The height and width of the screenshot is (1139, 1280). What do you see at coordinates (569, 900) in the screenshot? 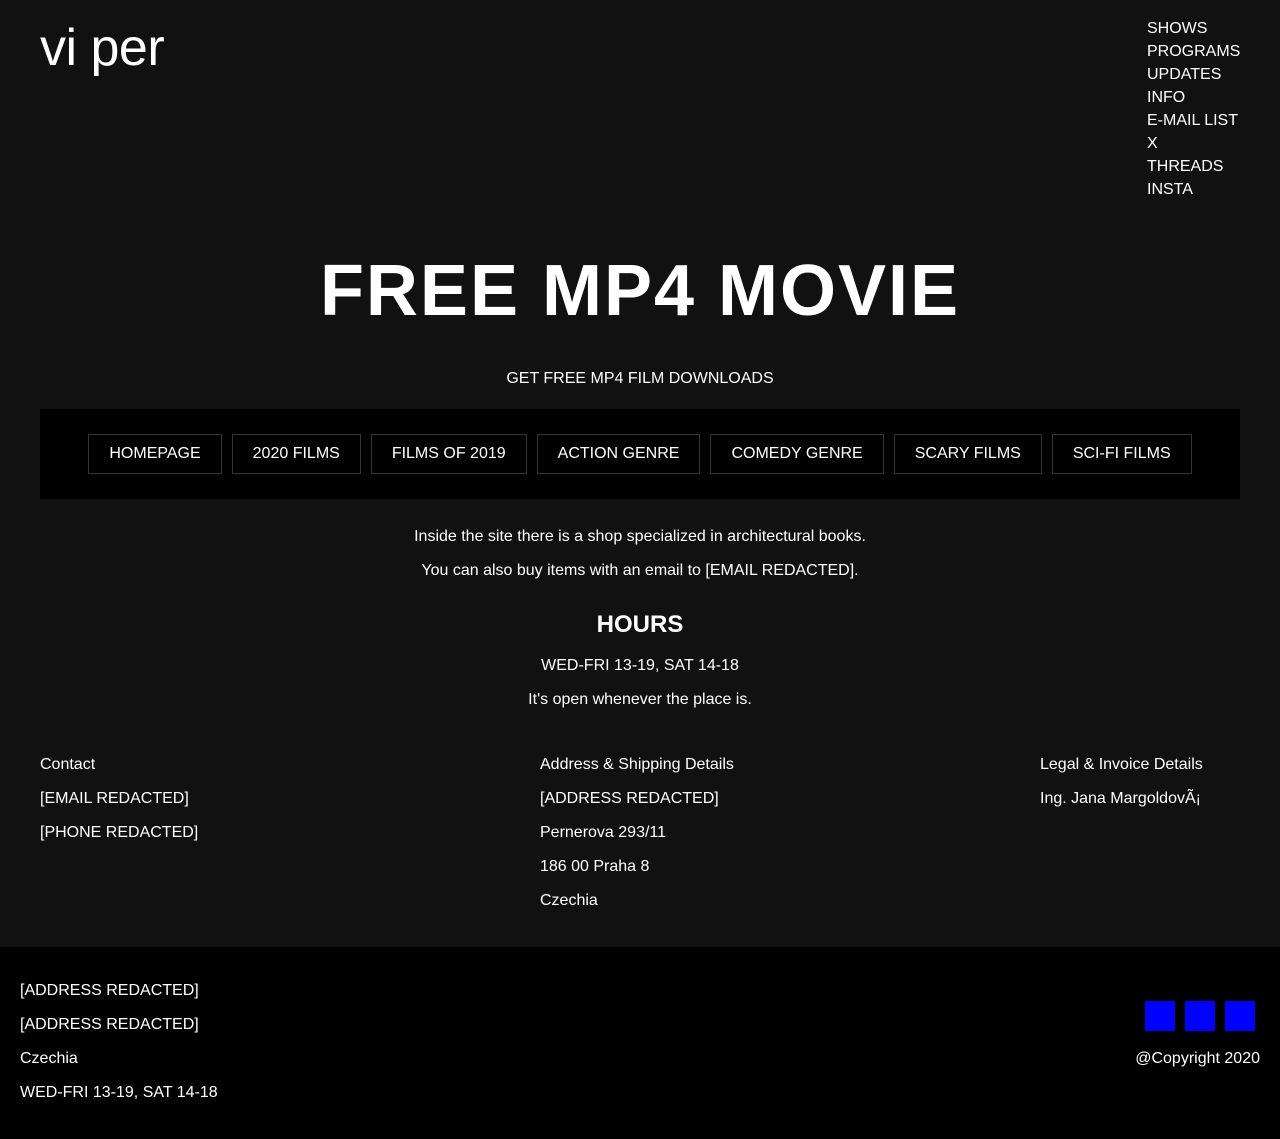
I see `address-country: Czechia` at bounding box center [569, 900].